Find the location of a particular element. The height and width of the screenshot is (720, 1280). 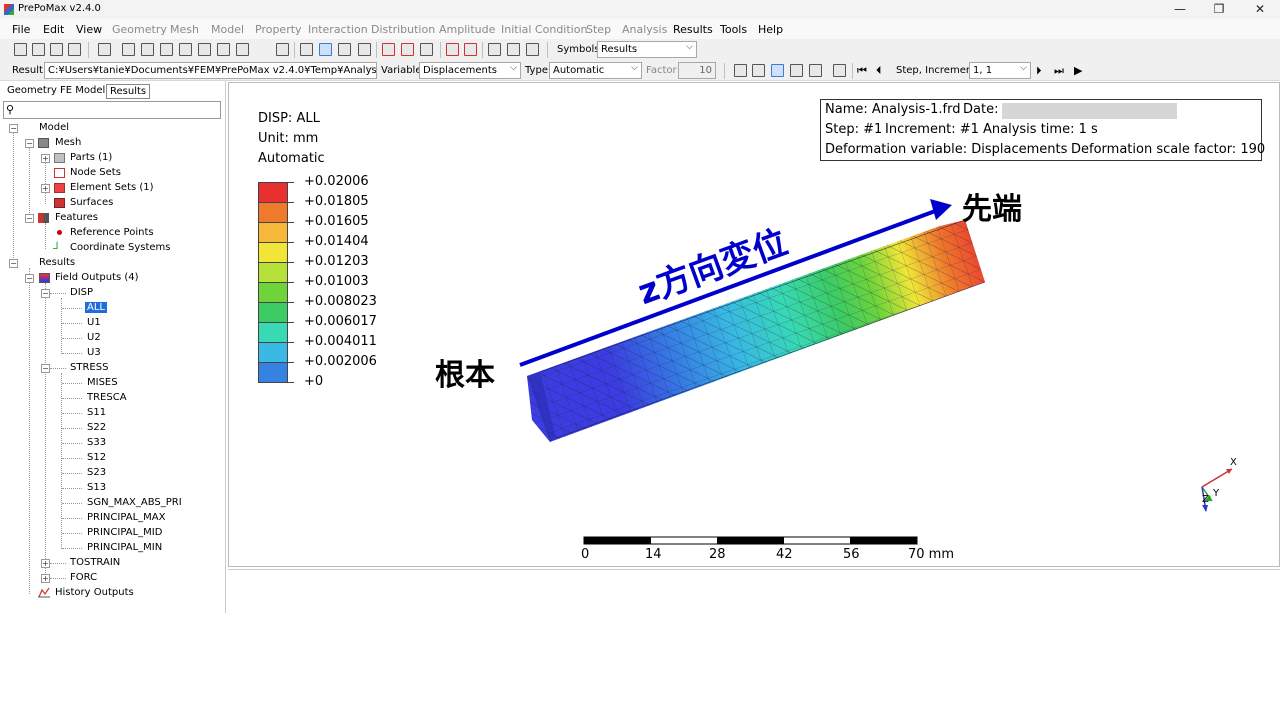

scale-label-28: 28 is located at coordinates (717, 554).